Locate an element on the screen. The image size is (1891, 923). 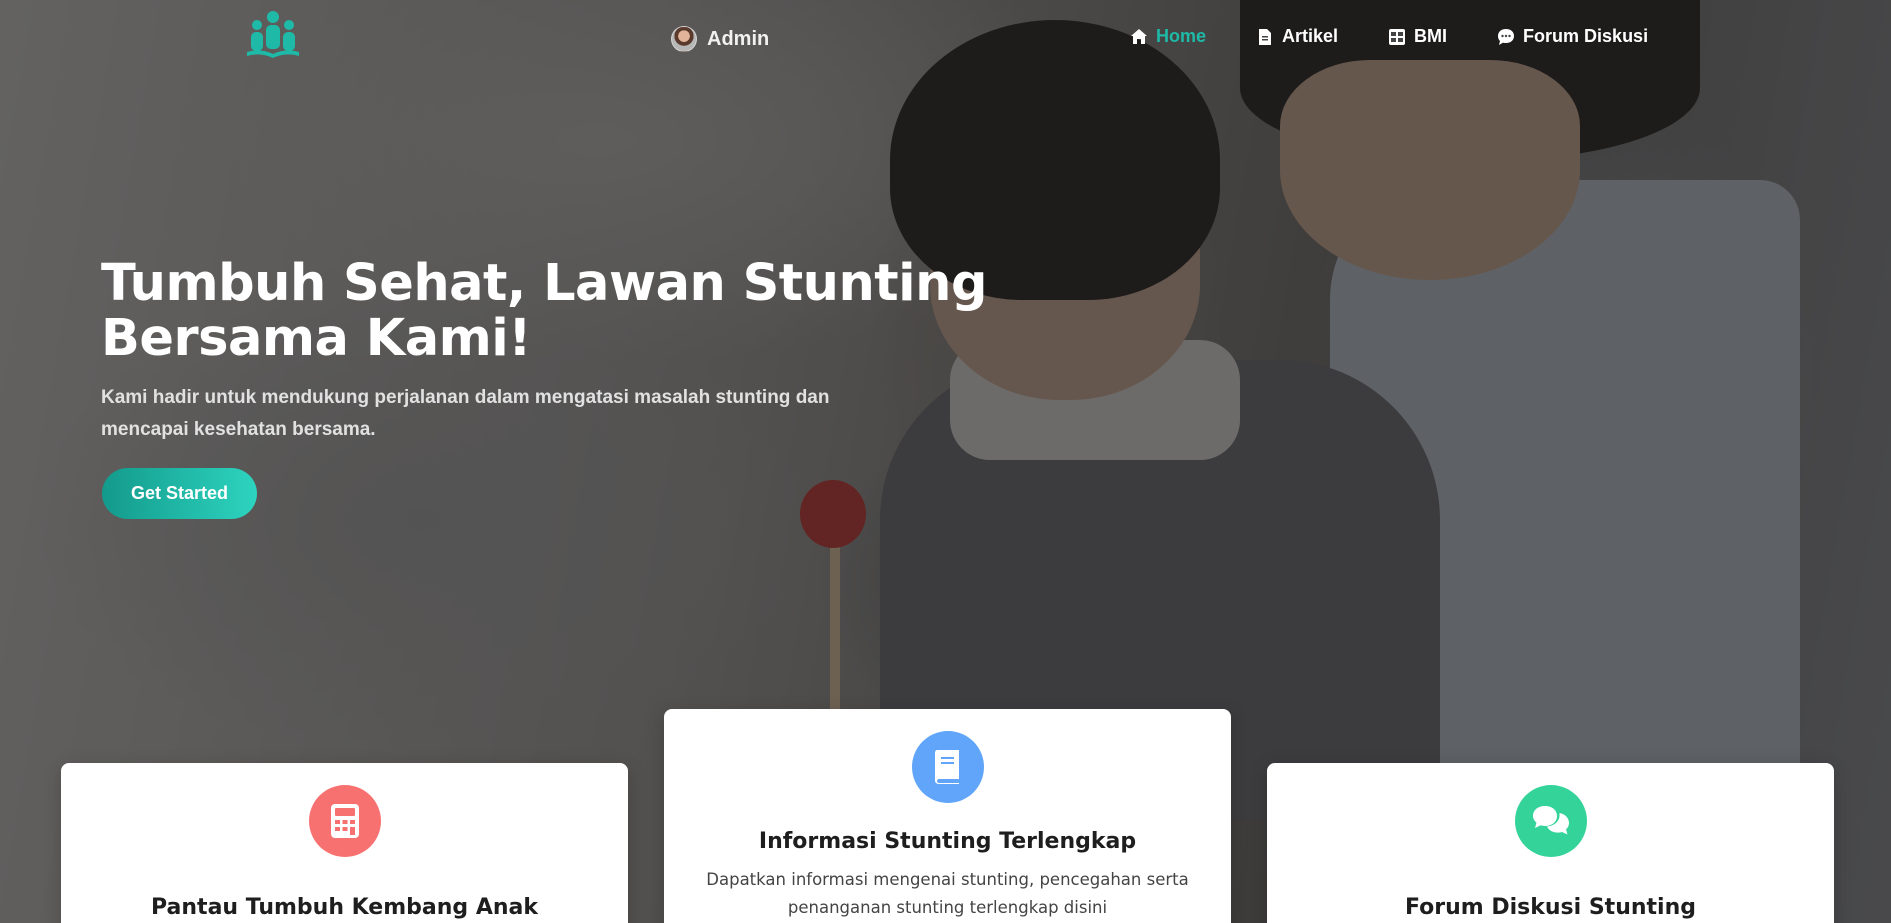
main-nav: Home Artikel BMI Forum Diskusi is located at coordinates (1389, 36).